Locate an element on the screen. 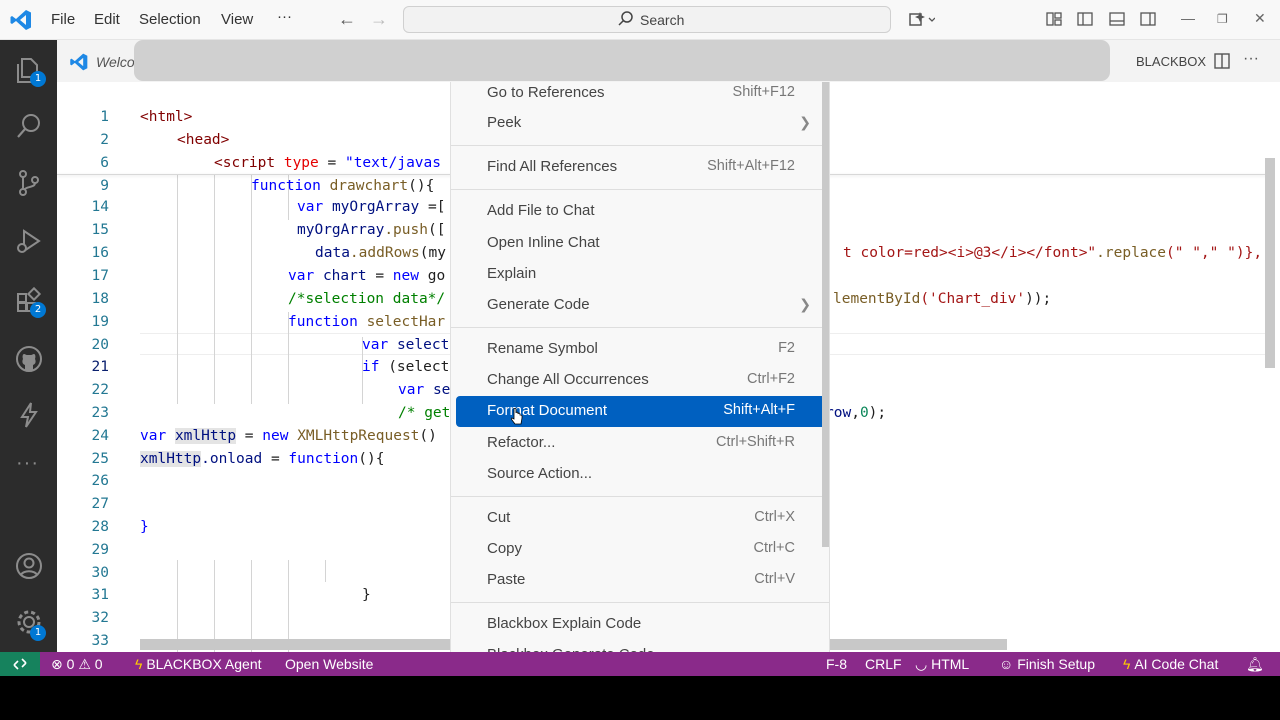 The image size is (1280, 720). error-icon: ⊗ is located at coordinates (57, 664).